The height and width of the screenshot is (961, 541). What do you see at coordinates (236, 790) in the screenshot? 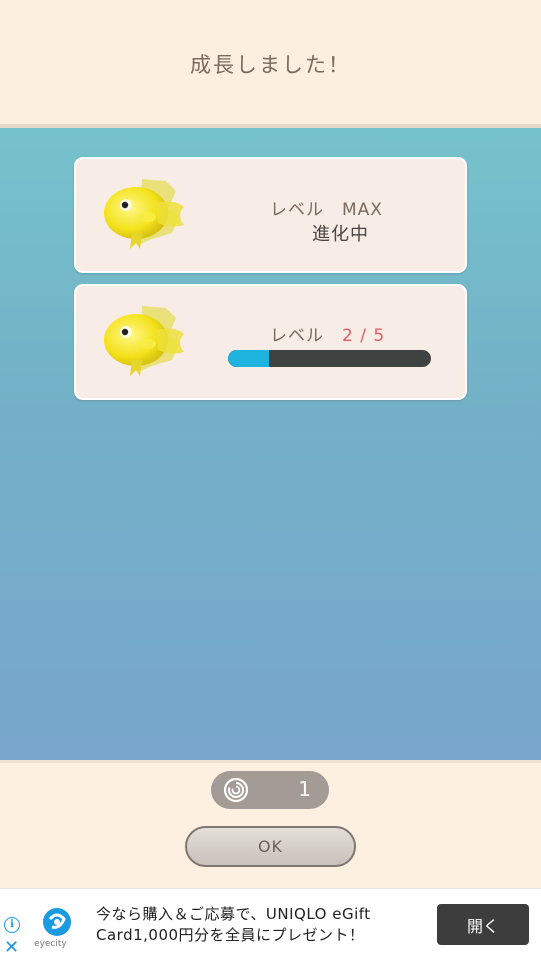
I see `shell-icon` at bounding box center [236, 790].